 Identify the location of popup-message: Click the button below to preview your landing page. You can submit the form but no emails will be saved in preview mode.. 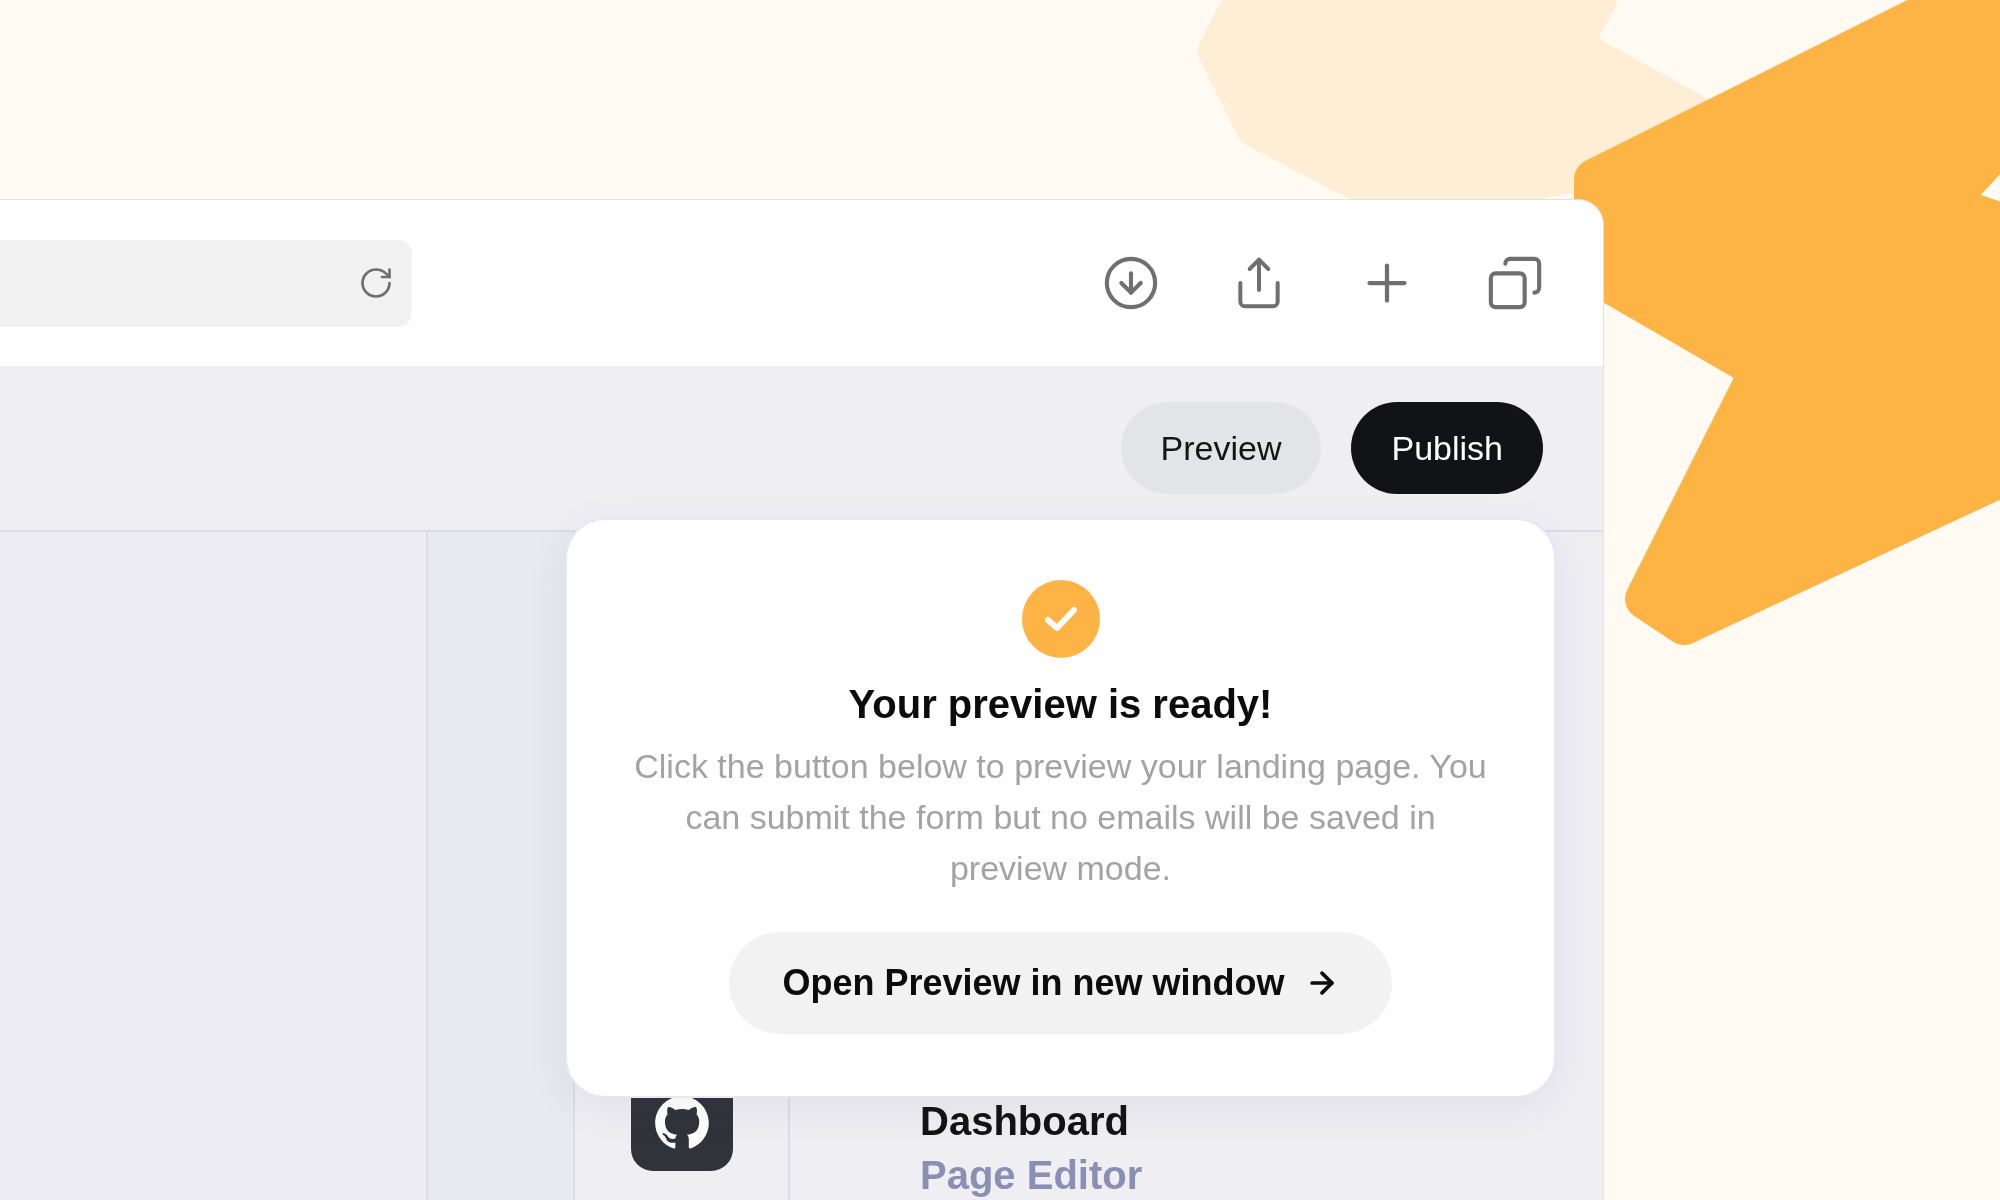
(1060, 817).